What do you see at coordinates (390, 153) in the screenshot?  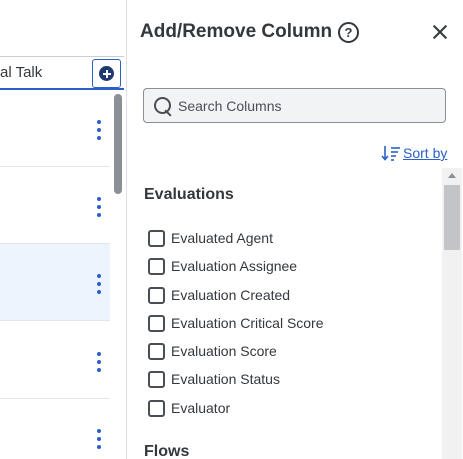 I see `sort-icon` at bounding box center [390, 153].